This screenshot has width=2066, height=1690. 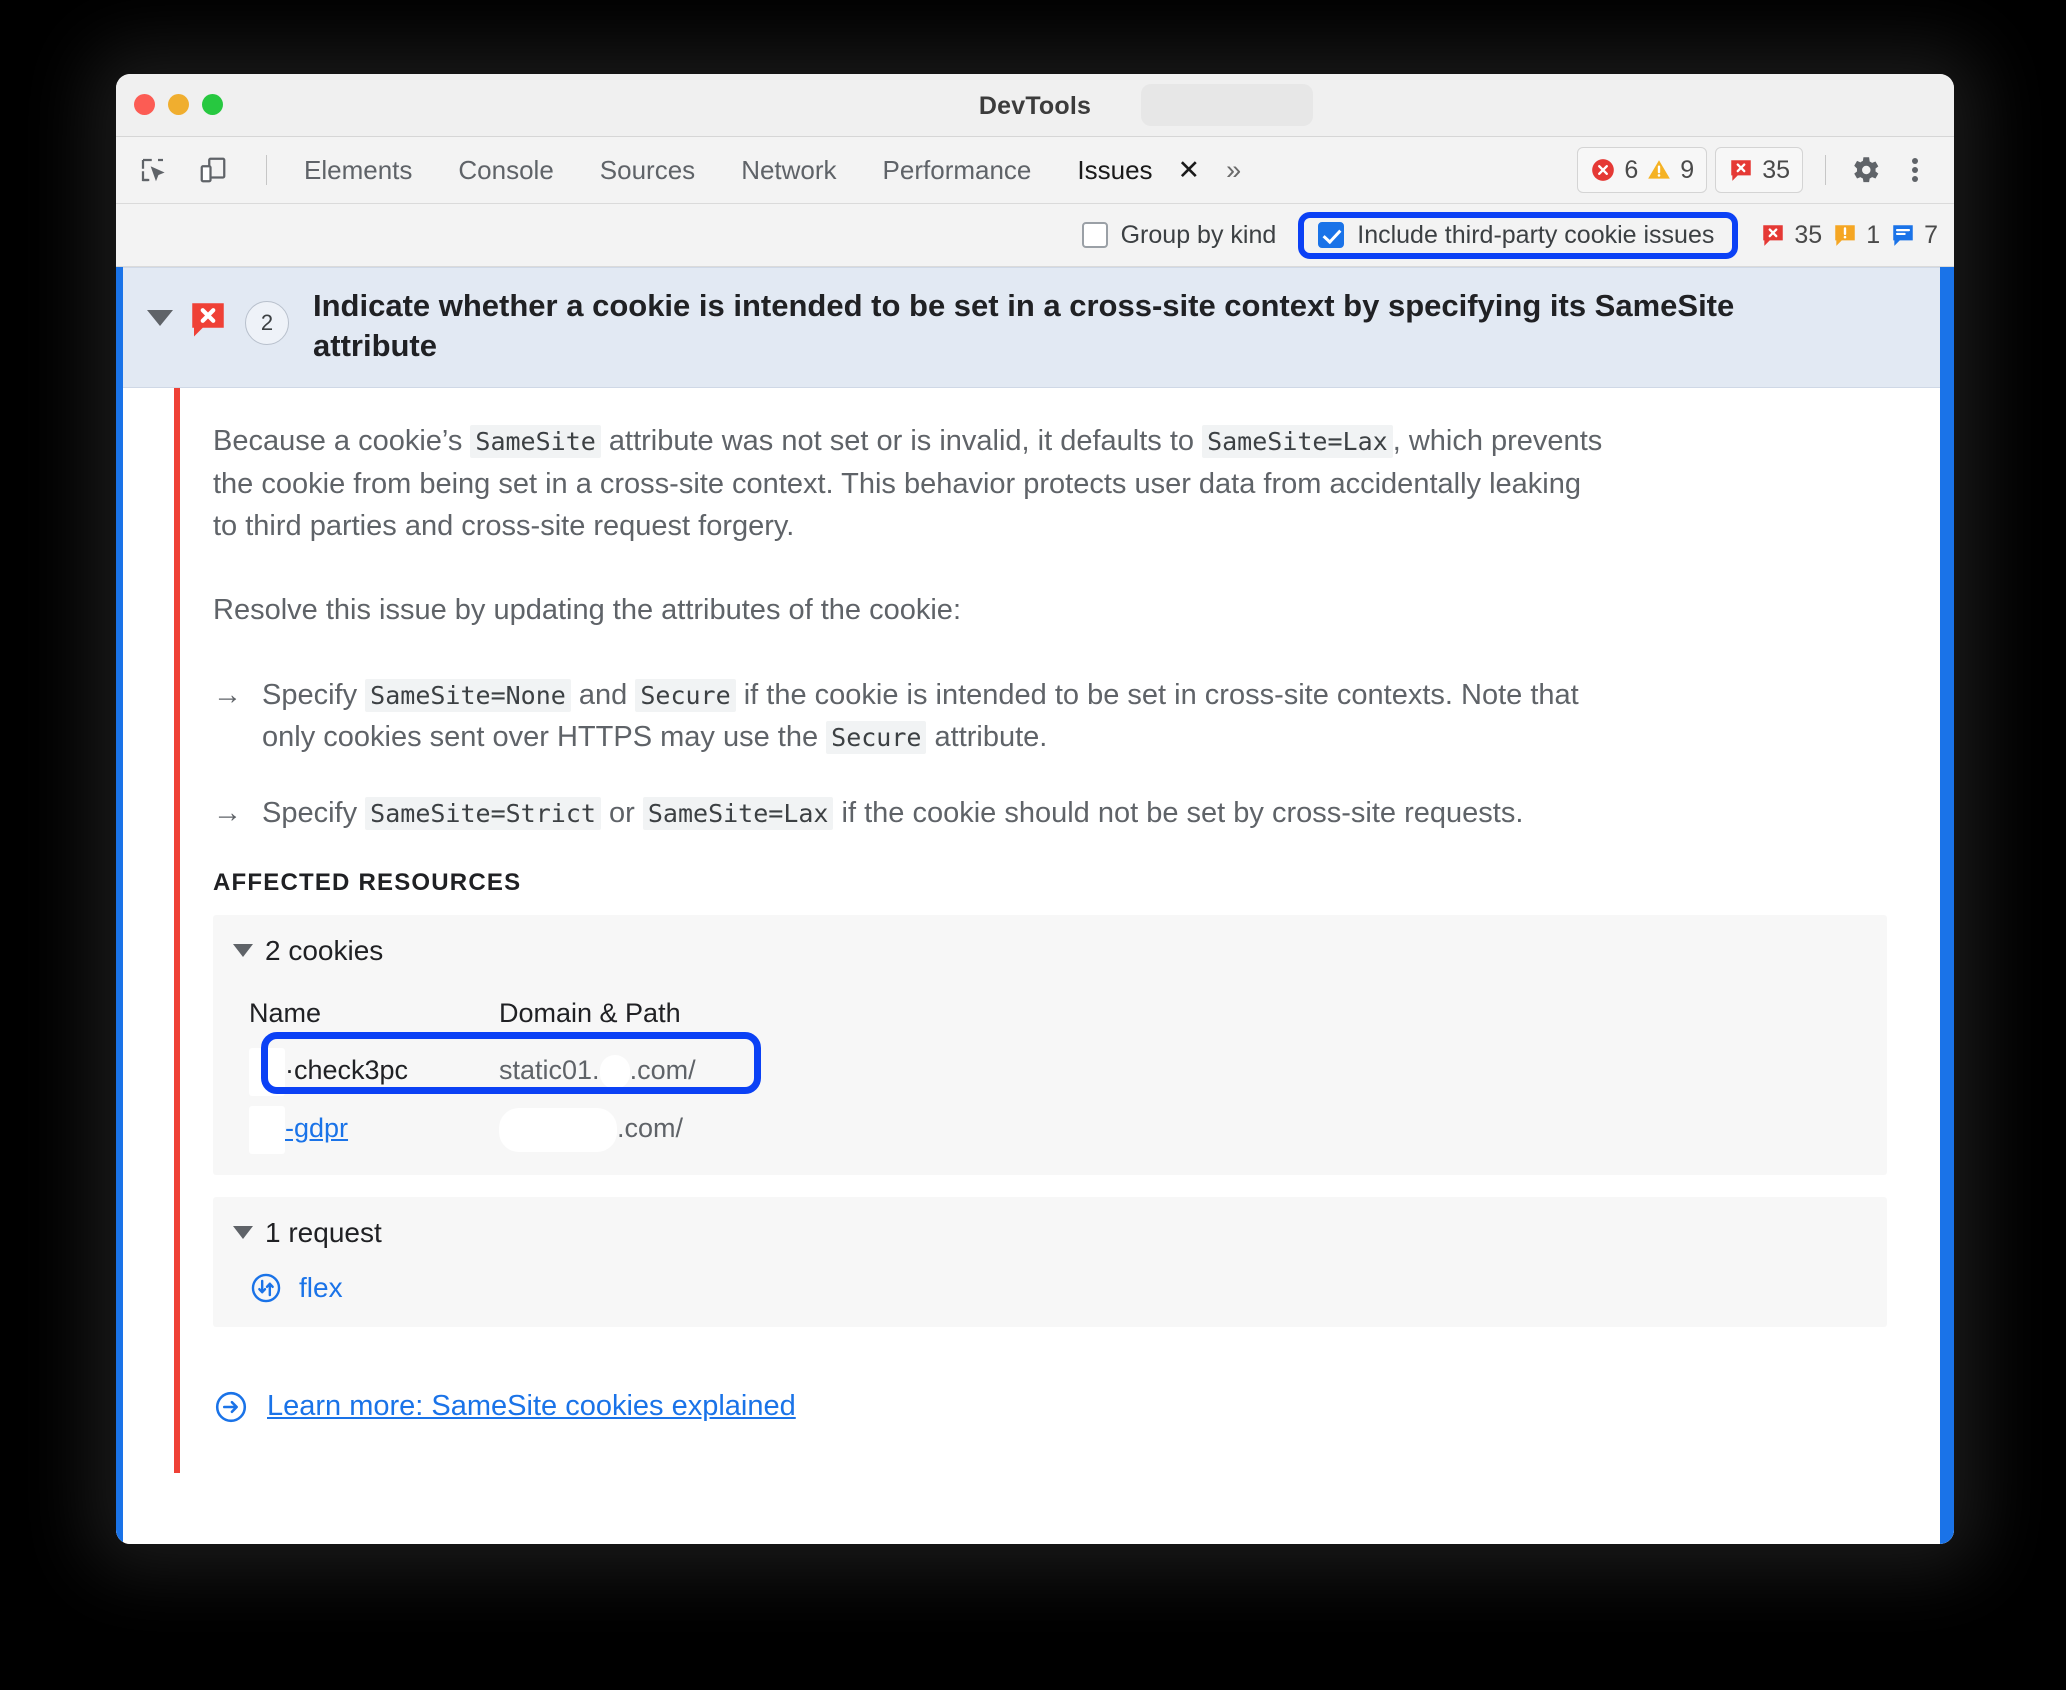 I want to click on error-bubble-icon, so click(x=1773, y=235).